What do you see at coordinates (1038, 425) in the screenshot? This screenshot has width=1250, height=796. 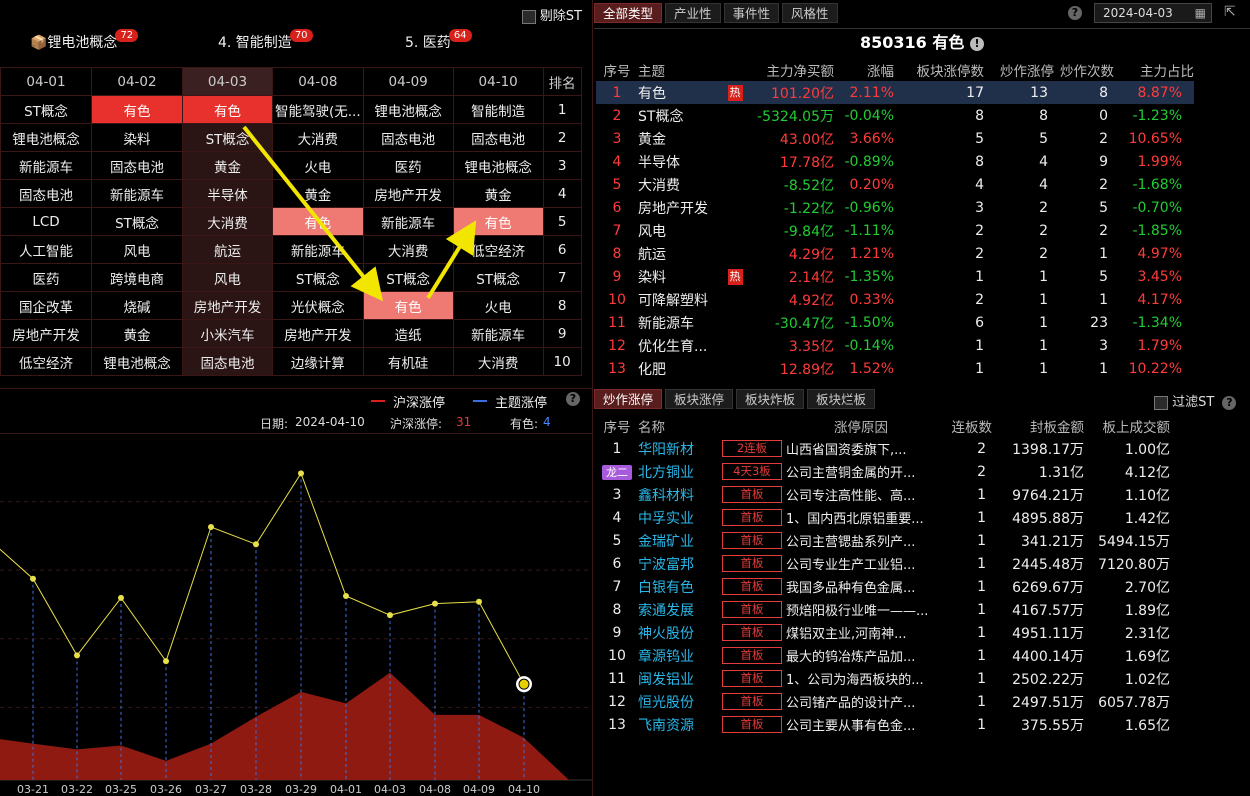 I see `stock-column-header: 封板金额` at bounding box center [1038, 425].